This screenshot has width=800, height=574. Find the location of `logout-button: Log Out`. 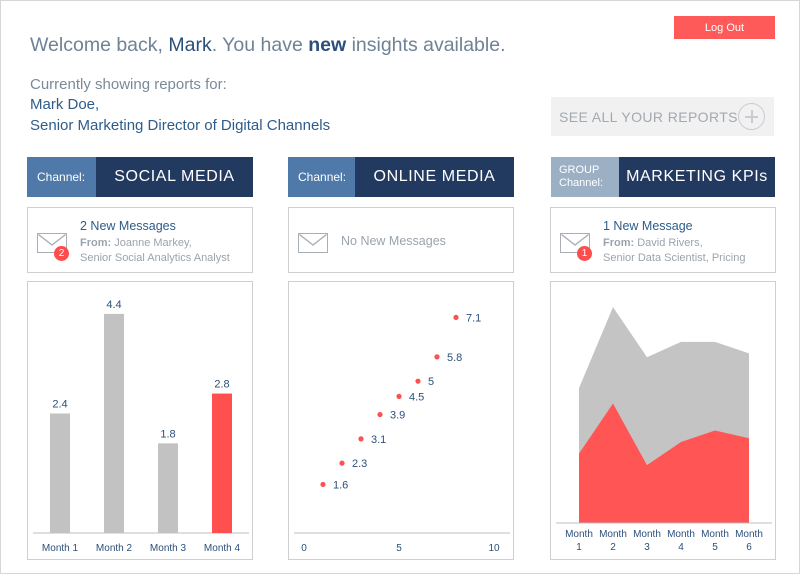

logout-button: Log Out is located at coordinates (724, 27).